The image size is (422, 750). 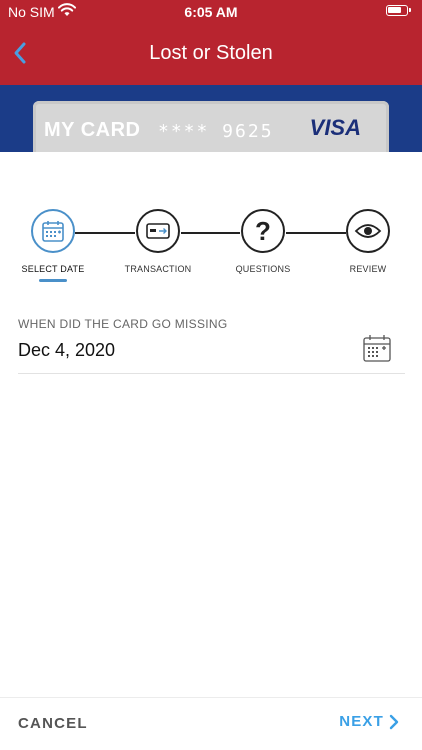 What do you see at coordinates (158, 269) in the screenshot?
I see `step-label: TRANSACTION` at bounding box center [158, 269].